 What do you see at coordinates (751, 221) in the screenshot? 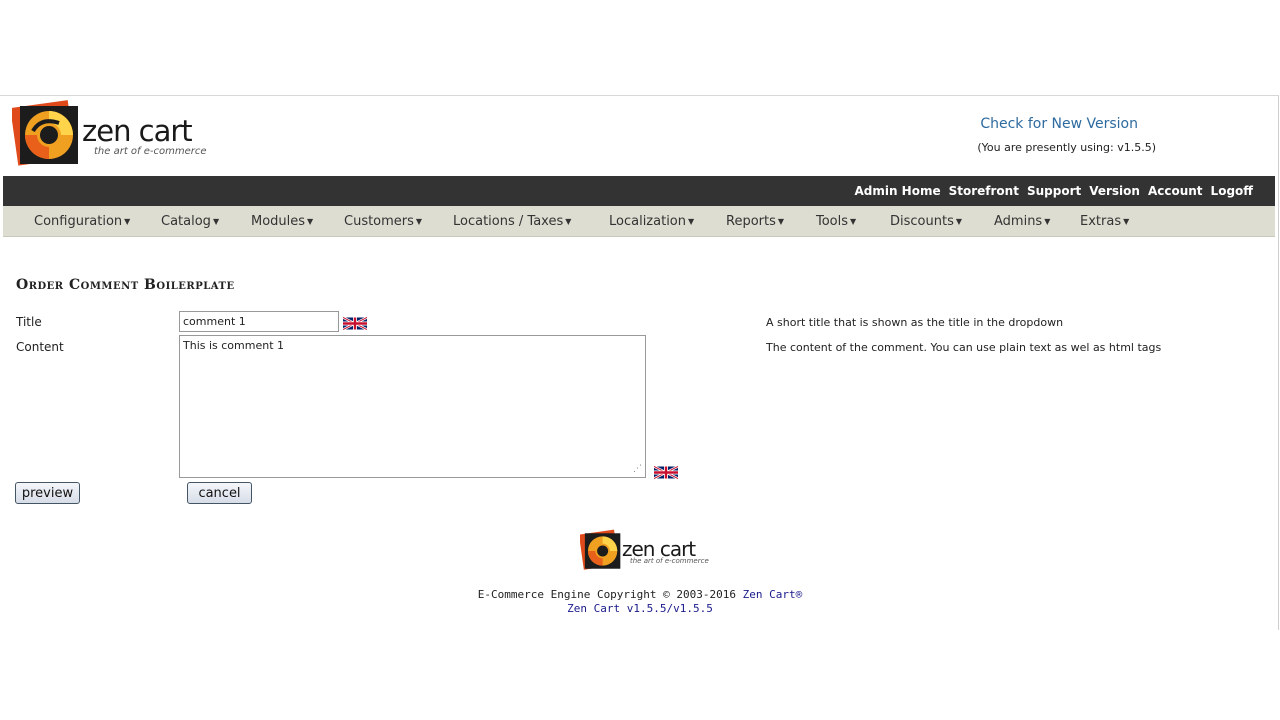
I see `menu-reports-label: Reports` at bounding box center [751, 221].